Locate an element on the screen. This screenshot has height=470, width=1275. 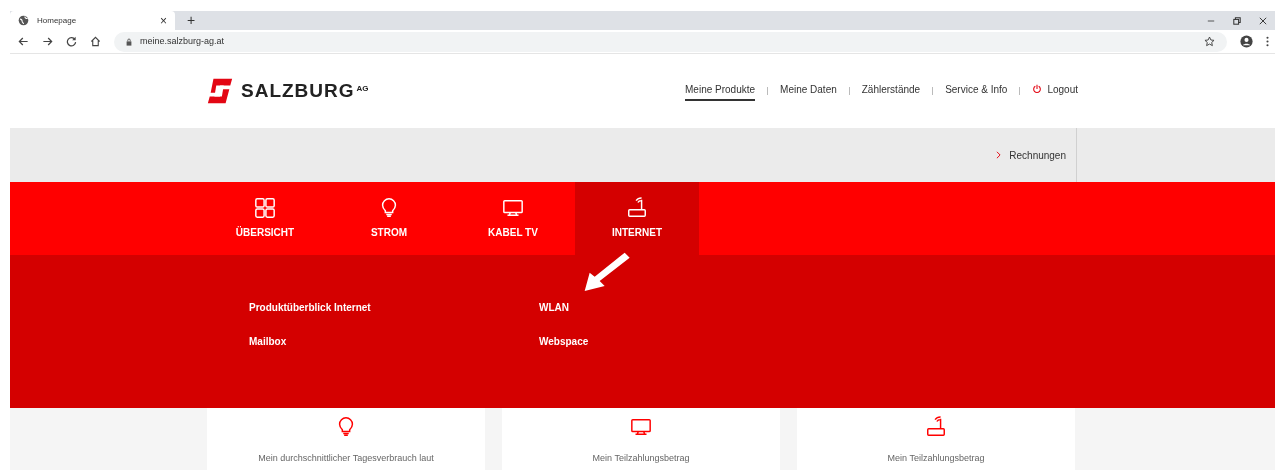
url-text: meine.salzburg-ag.at is located at coordinates (183, 41).